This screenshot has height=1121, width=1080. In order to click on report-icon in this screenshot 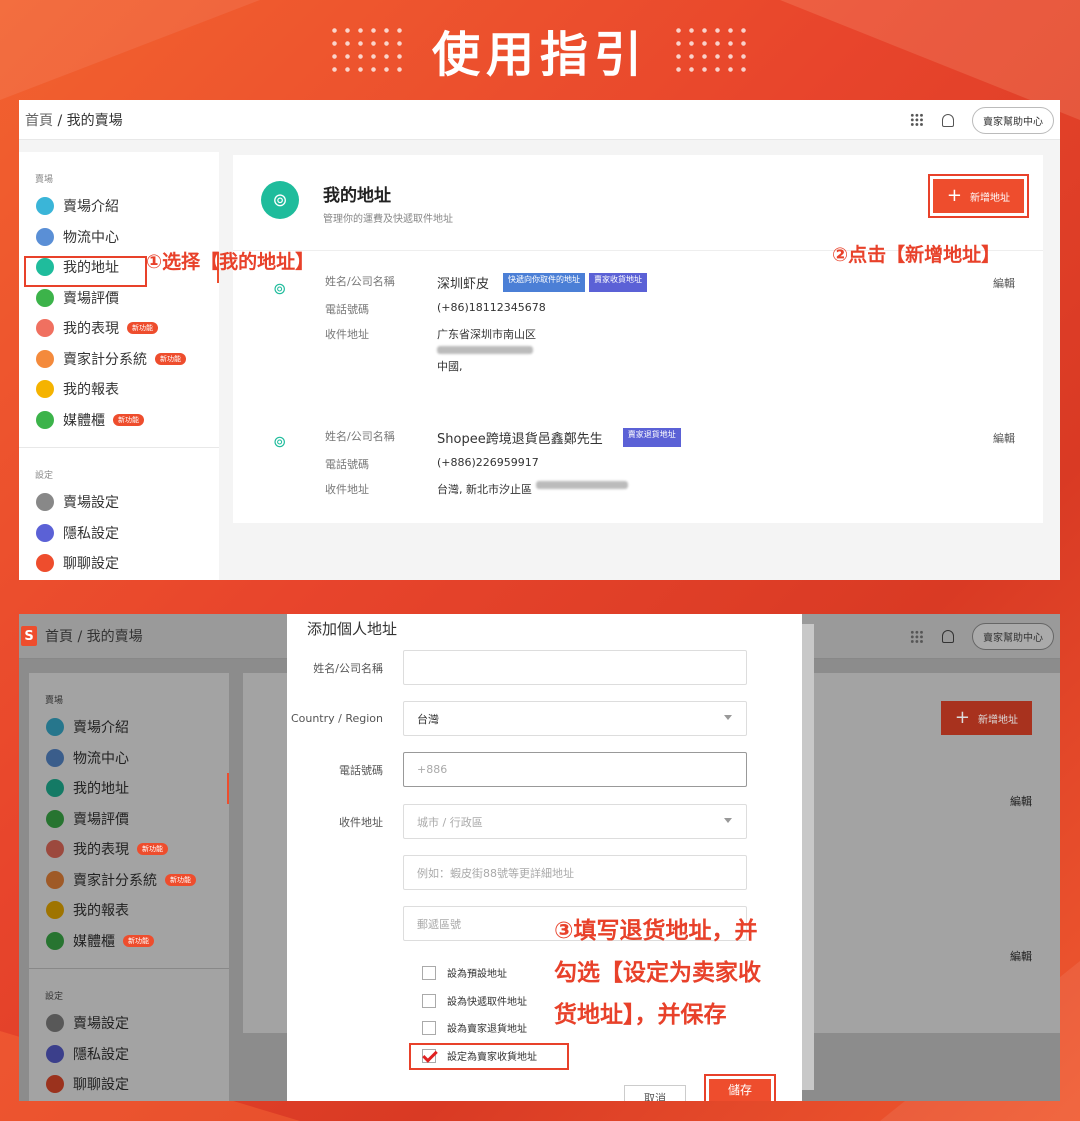, I will do `click(55, 910)`.